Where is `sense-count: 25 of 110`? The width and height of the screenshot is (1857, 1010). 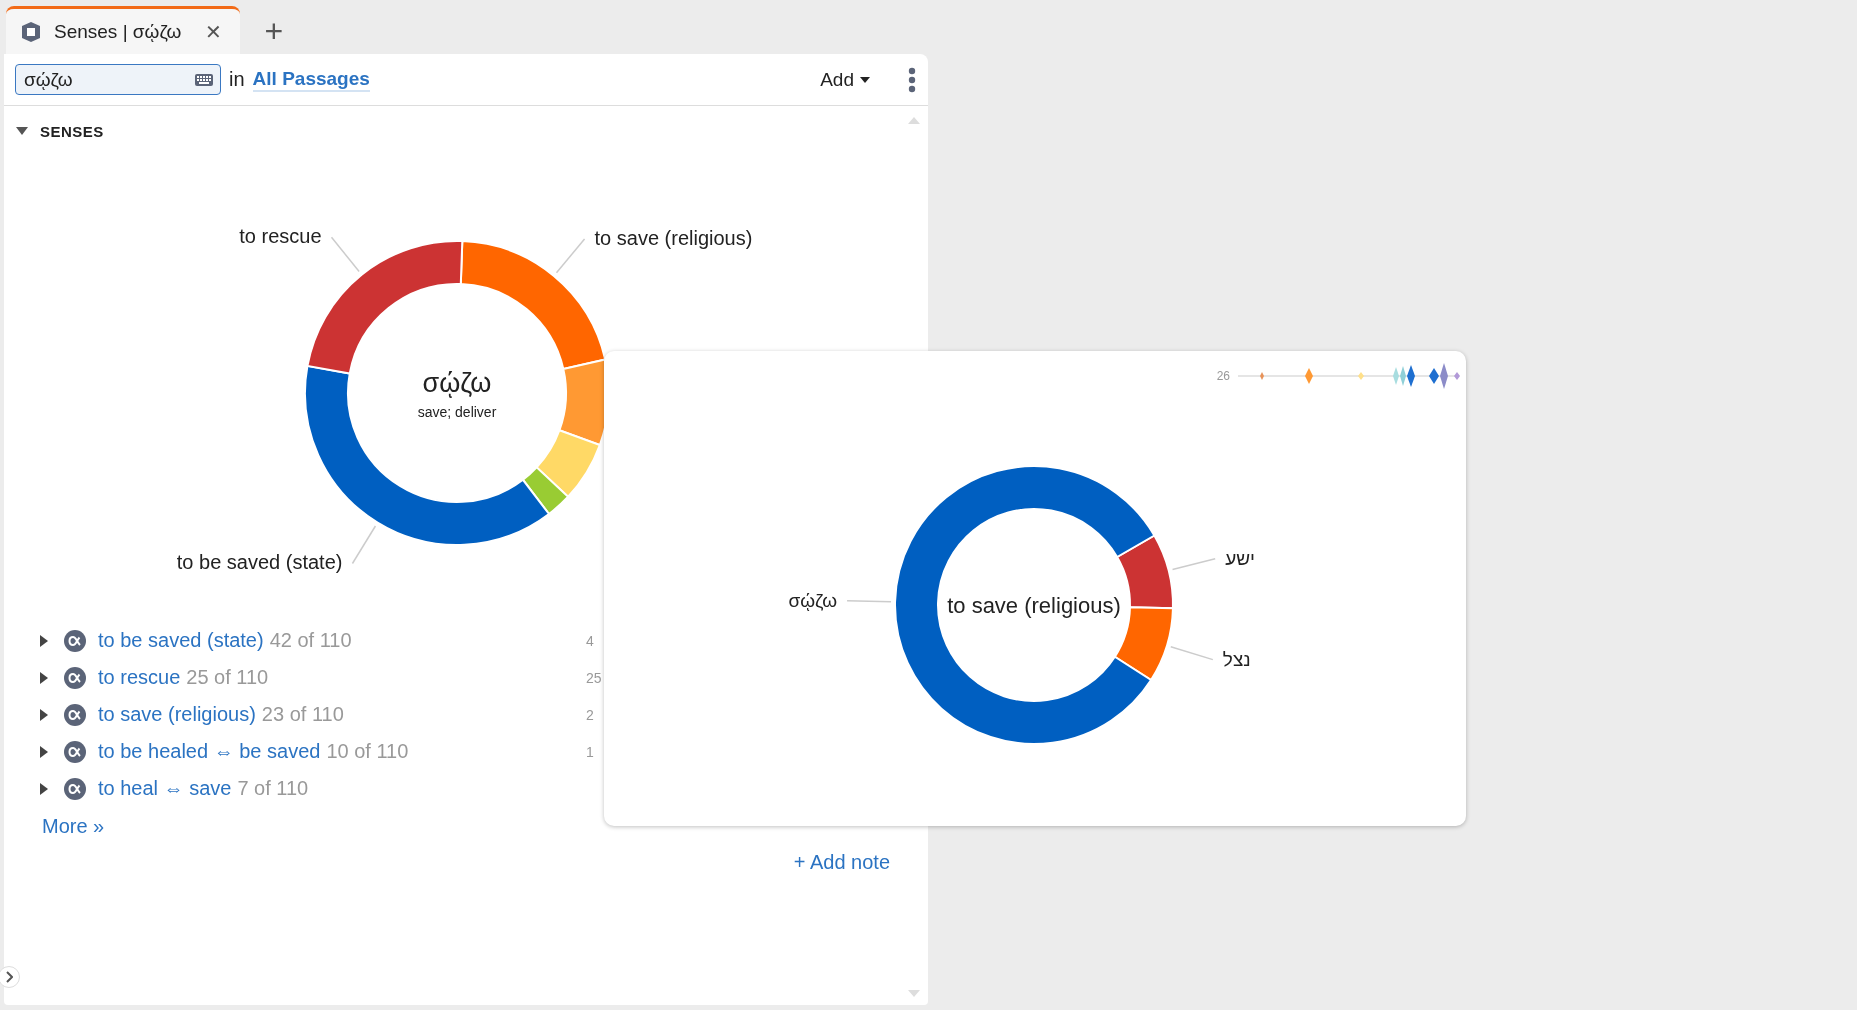
sense-count: 25 of 110 is located at coordinates (227, 677).